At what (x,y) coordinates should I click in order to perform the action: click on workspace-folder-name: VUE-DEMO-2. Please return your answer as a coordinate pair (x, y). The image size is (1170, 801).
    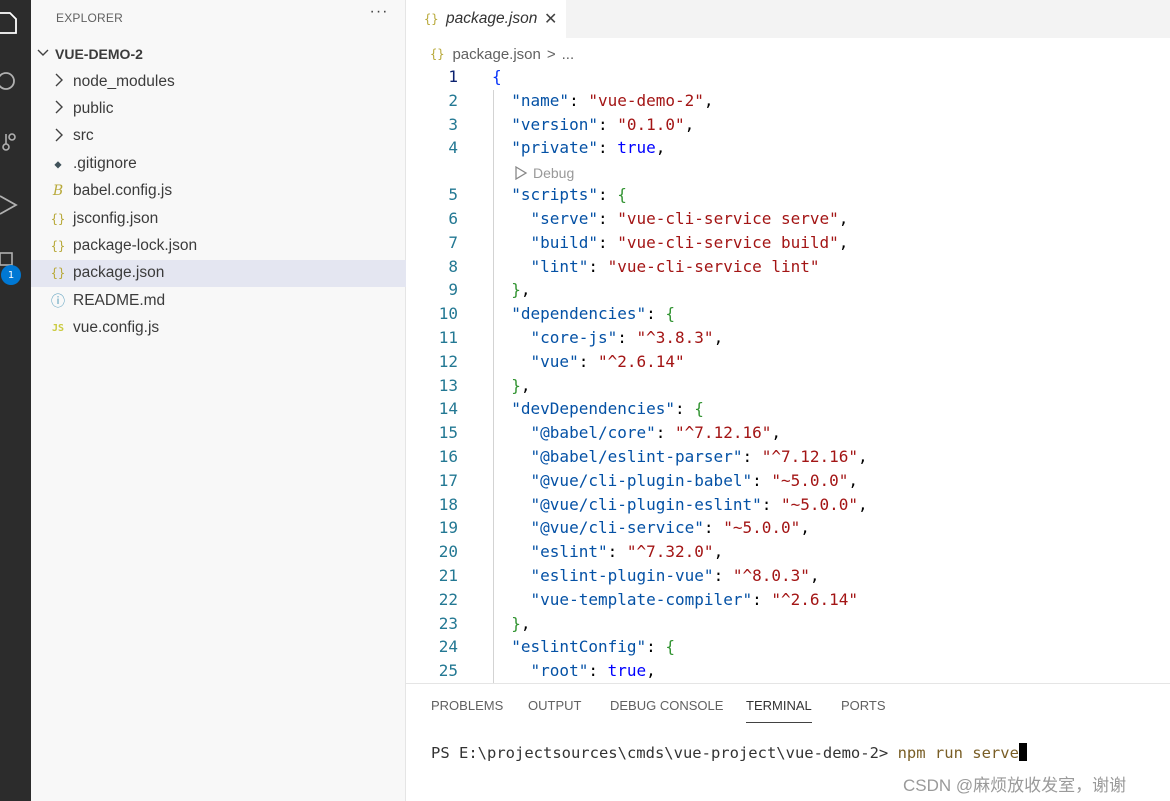
    Looking at the image, I should click on (99, 54).